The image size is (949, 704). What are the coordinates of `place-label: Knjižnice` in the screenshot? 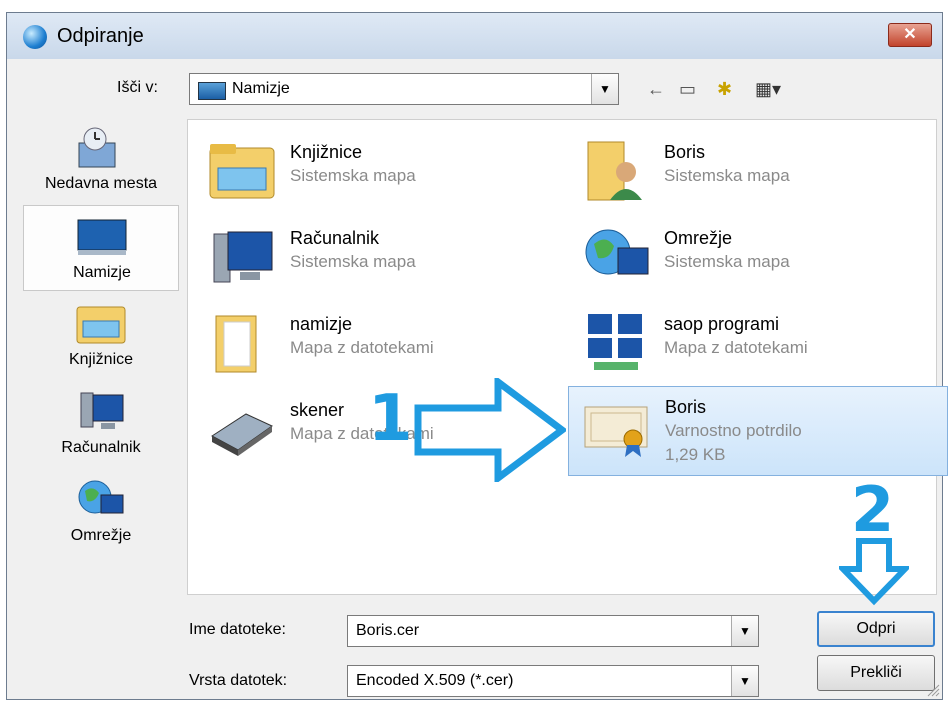 It's located at (101, 359).